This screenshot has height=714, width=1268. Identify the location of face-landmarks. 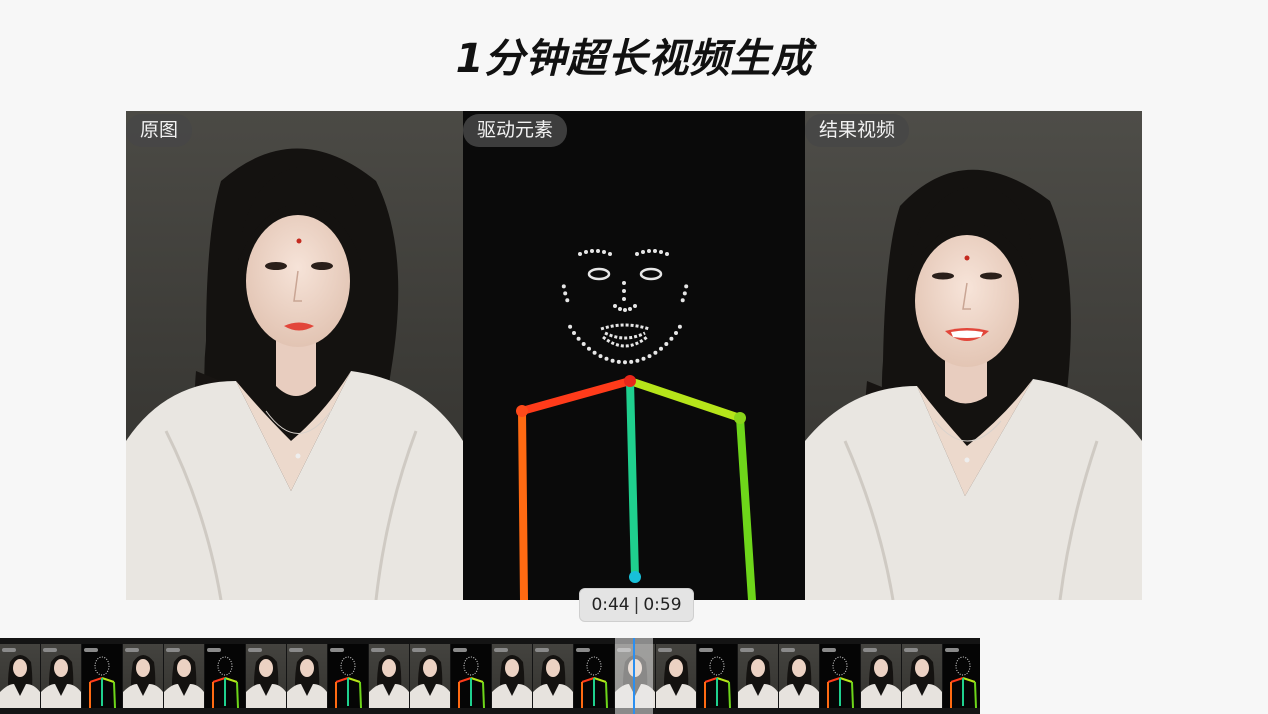
(625, 307).